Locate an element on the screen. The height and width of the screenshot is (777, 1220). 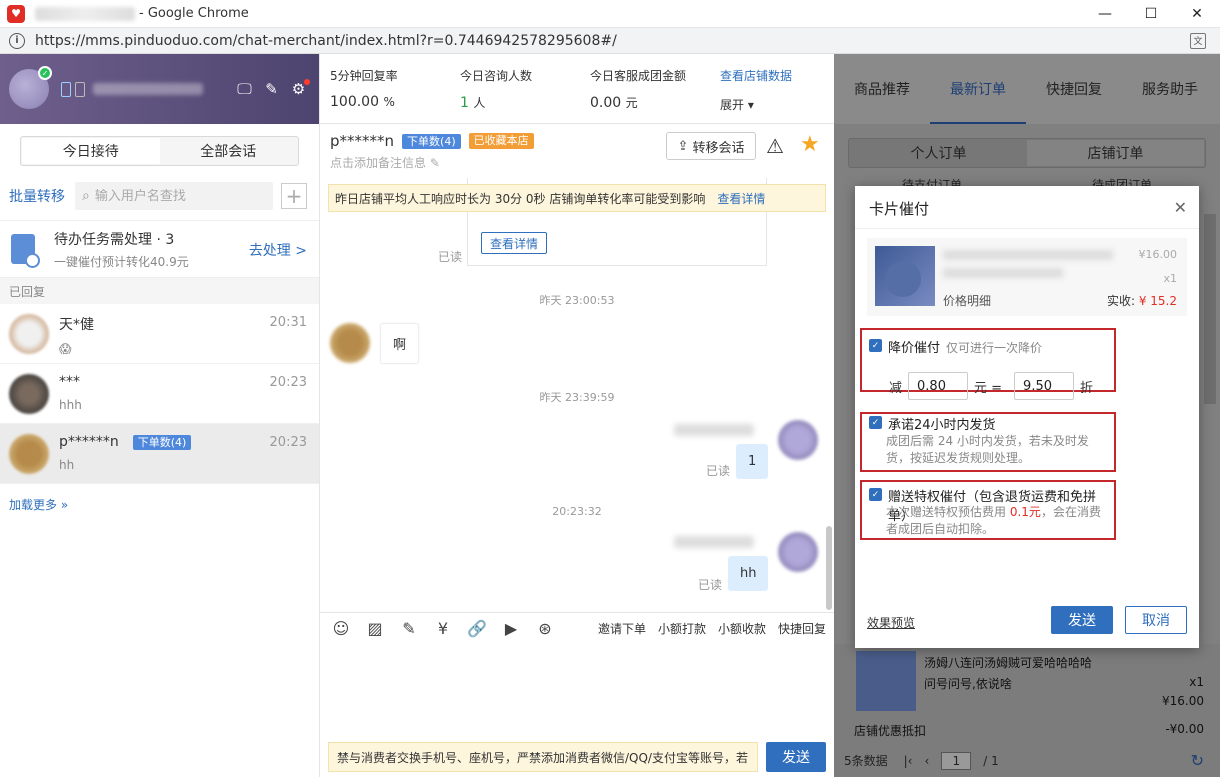
tab-latest-orders: 最新订单 is located at coordinates (978, 89).